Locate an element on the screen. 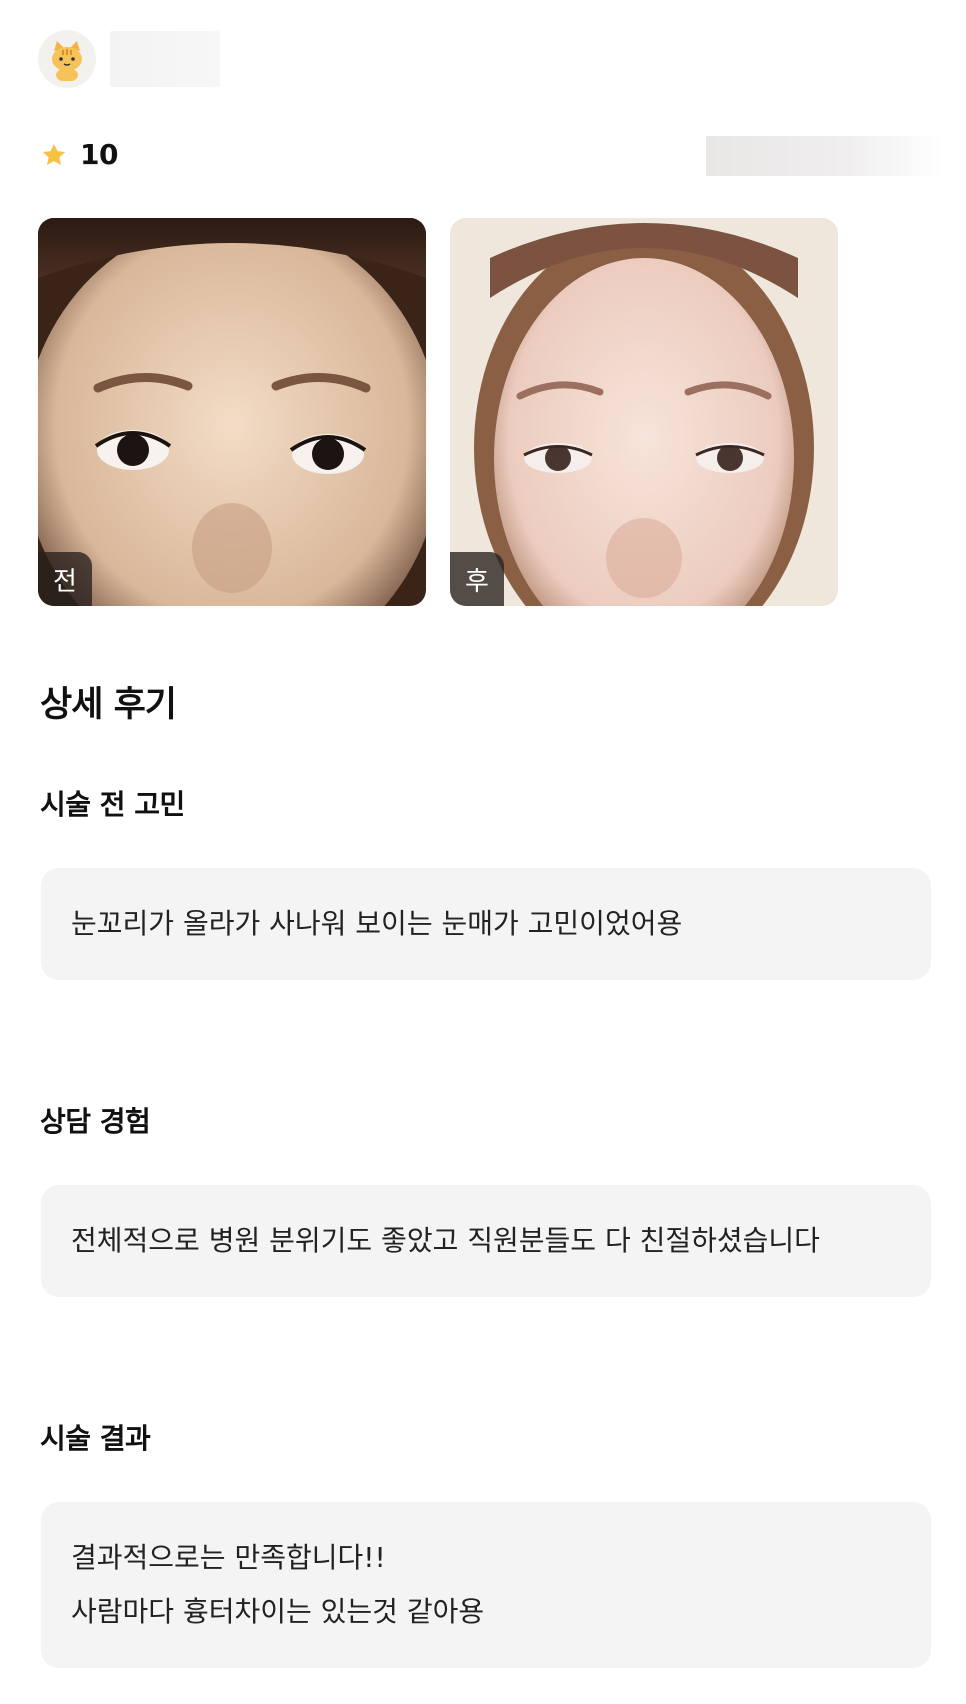 Image resolution: width=966 pixels, height=1704 pixels. star-icon is located at coordinates (54, 154).